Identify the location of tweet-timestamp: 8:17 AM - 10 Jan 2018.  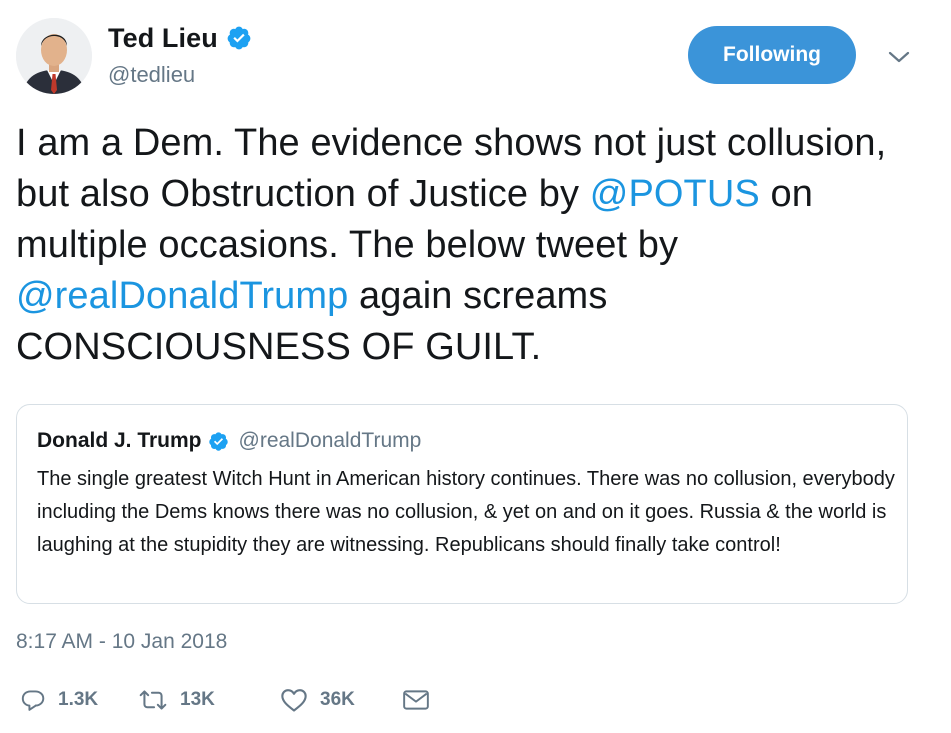
(121, 642).